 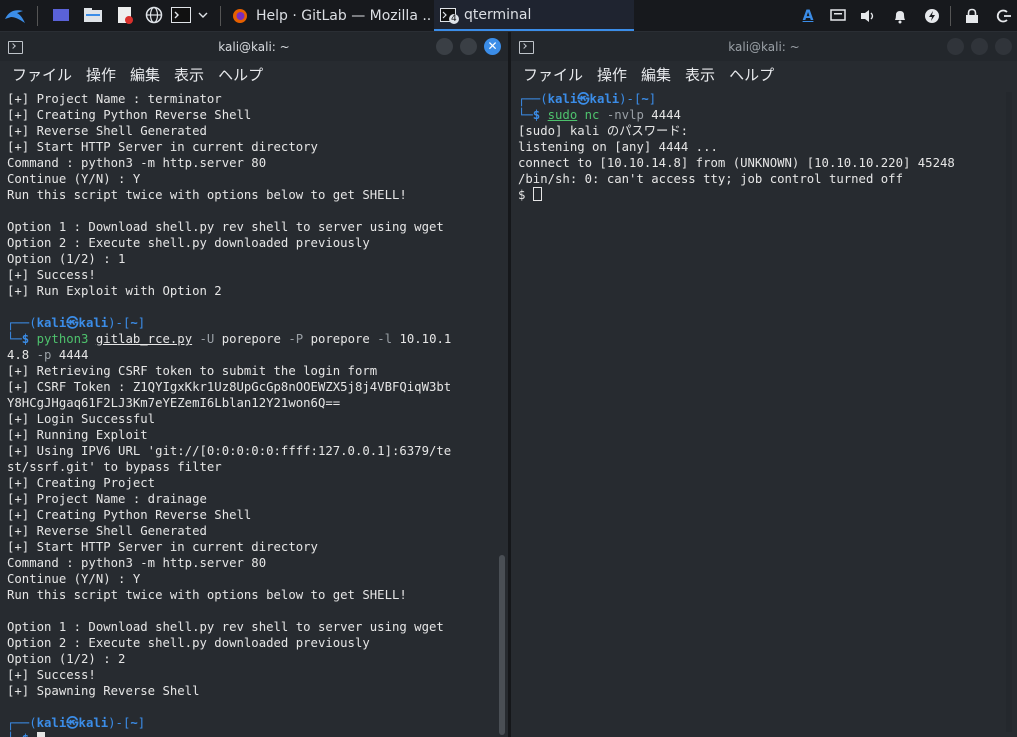 I want to click on input-method-icon: A, so click(x=808, y=16).